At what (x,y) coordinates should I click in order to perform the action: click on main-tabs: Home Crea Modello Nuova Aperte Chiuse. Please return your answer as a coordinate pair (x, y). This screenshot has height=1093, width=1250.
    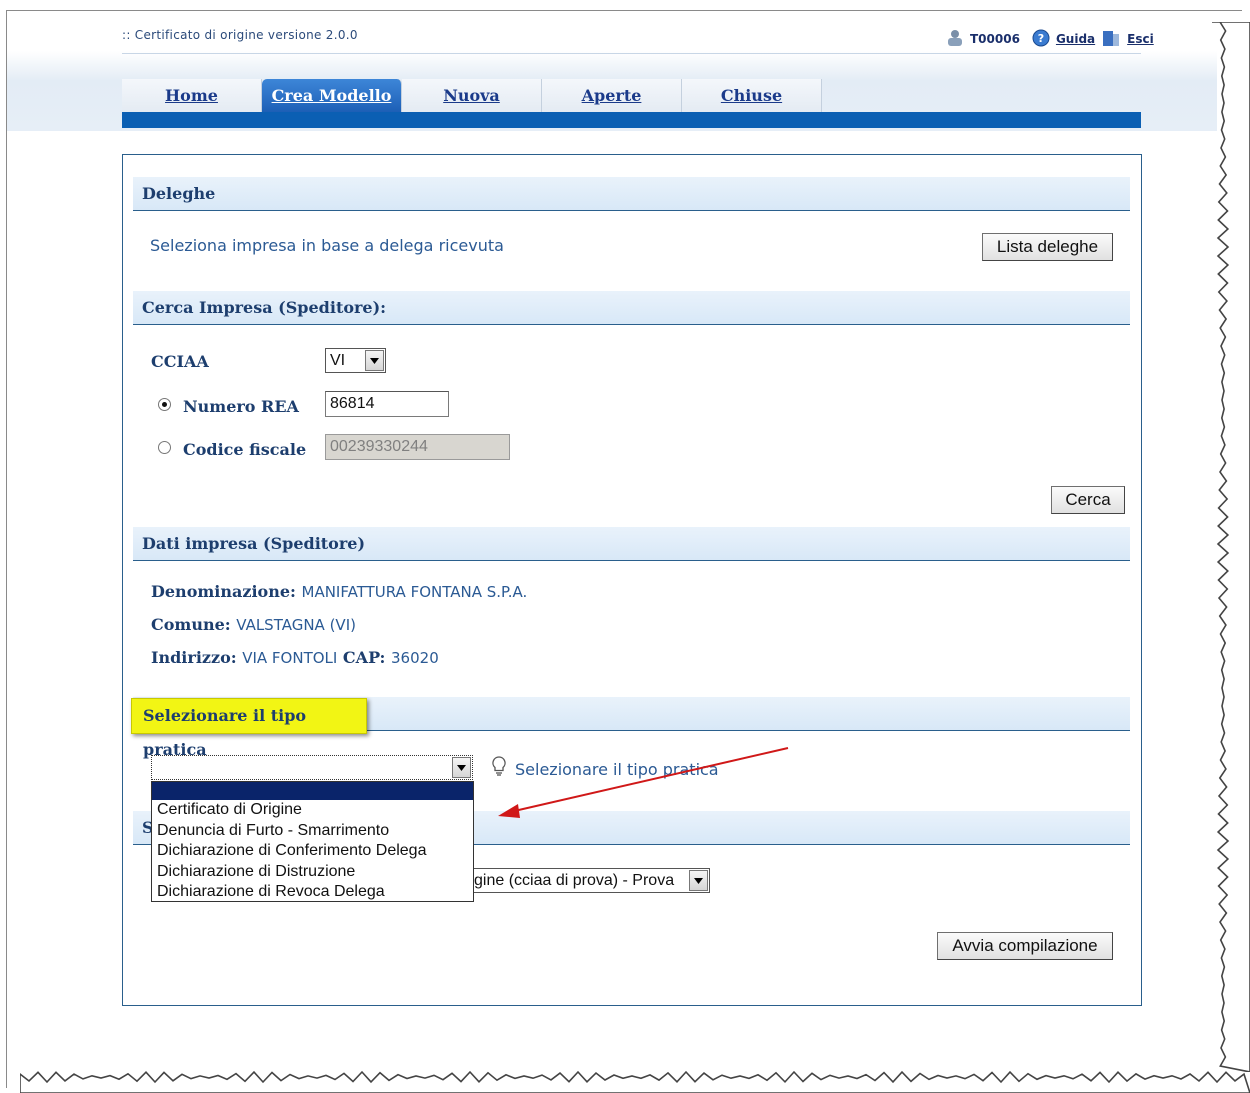
    Looking at the image, I should click on (472, 95).